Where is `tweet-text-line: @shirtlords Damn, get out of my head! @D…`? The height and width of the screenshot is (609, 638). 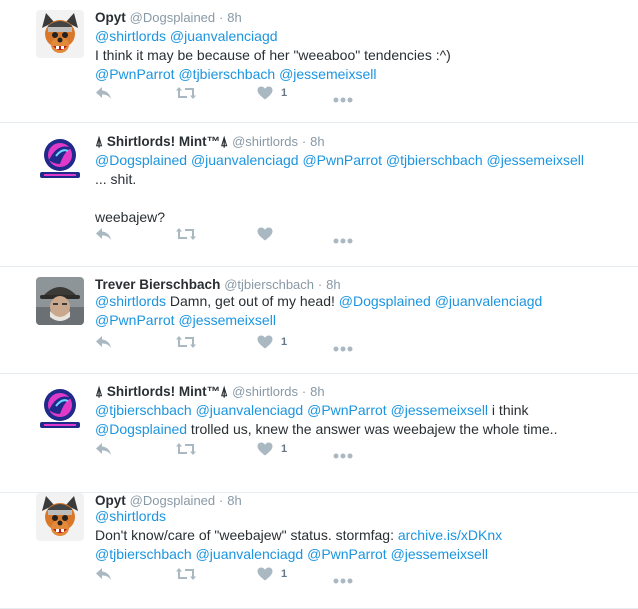 tweet-text-line: @shirtlords Damn, get out of my head! @D… is located at coordinates (362, 301).